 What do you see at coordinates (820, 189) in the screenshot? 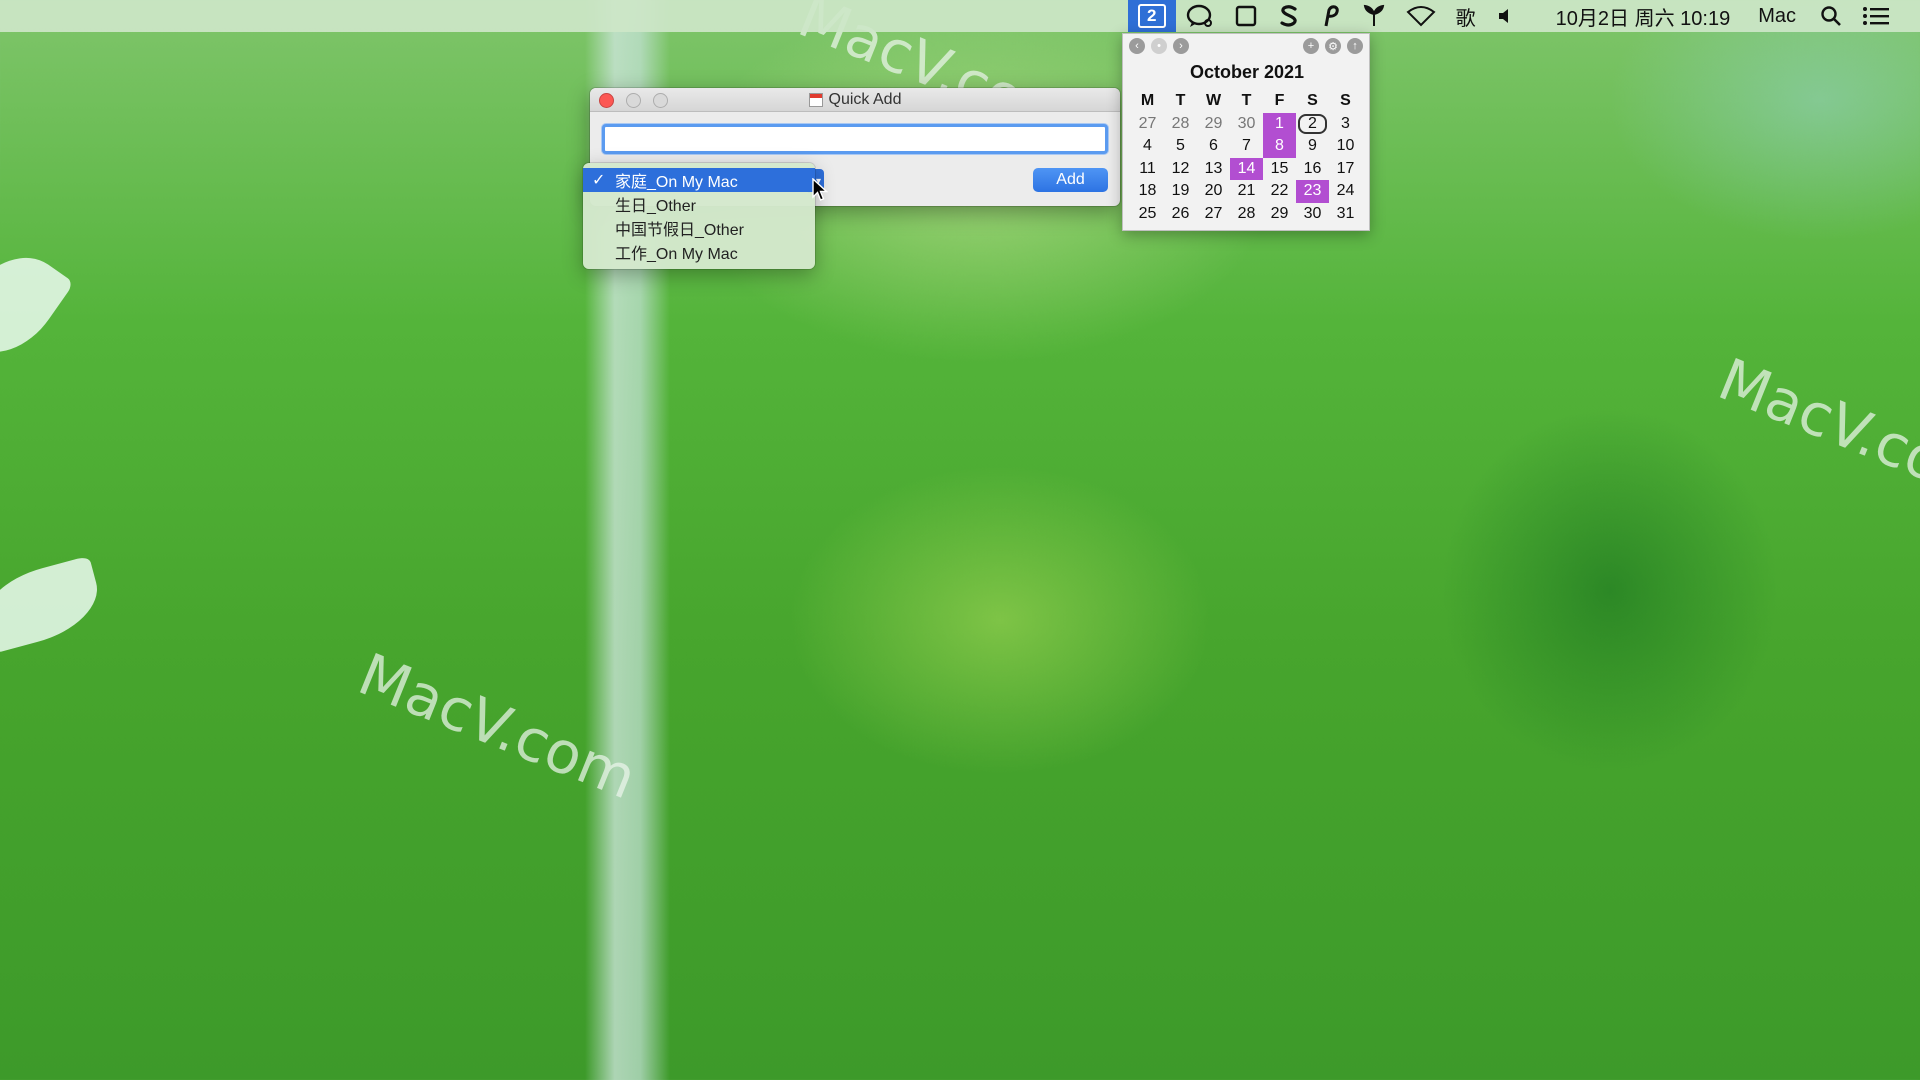
I see `mouse-cursor-icon` at bounding box center [820, 189].